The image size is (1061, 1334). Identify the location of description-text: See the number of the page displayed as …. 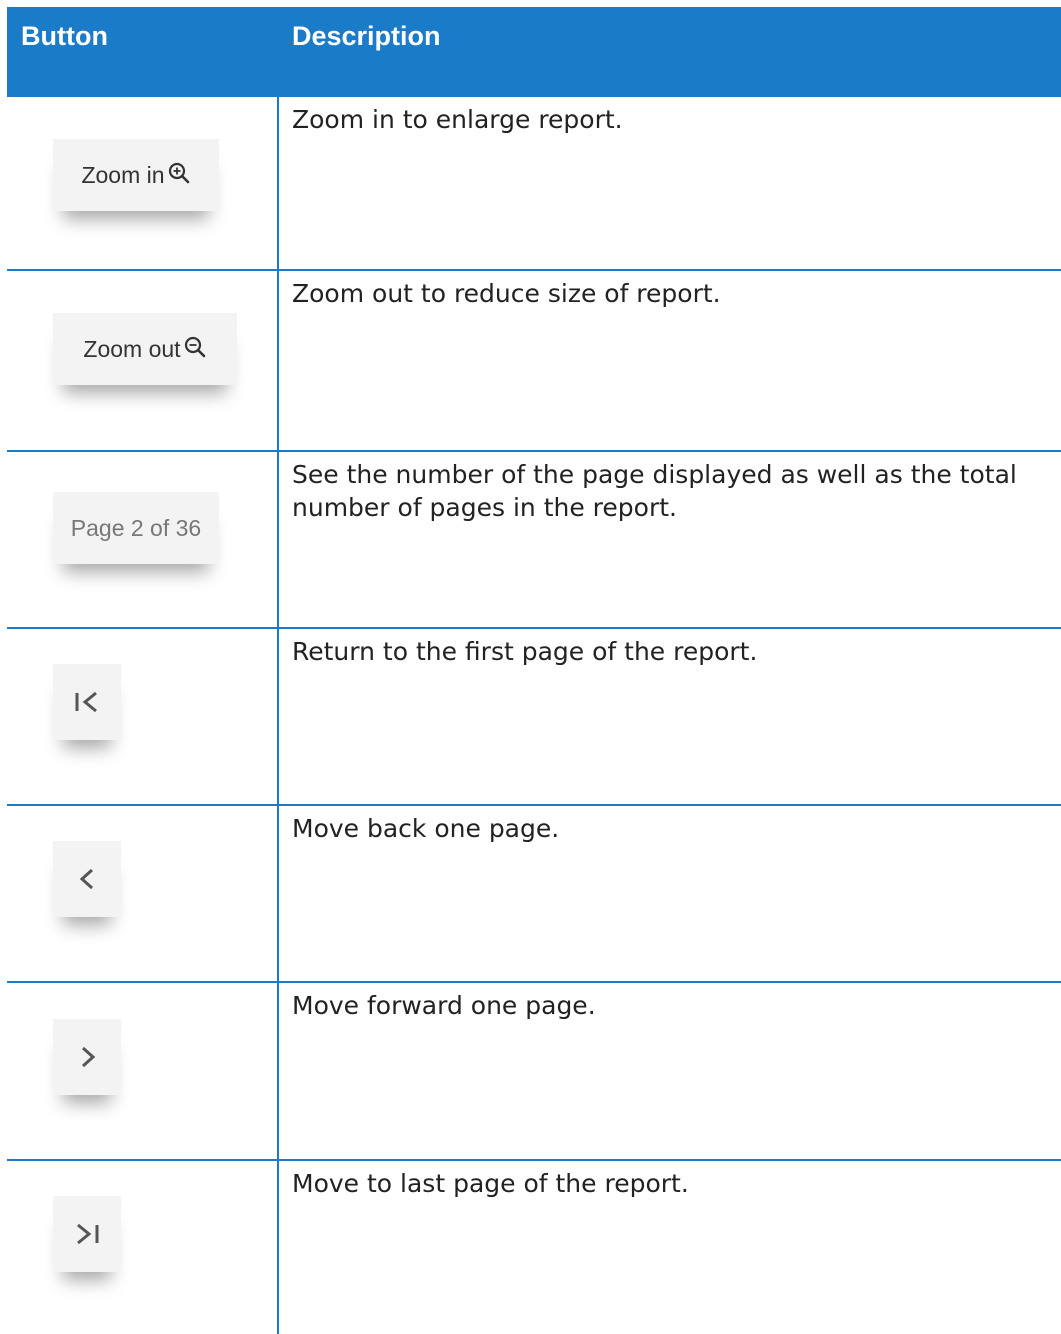
(654, 491).